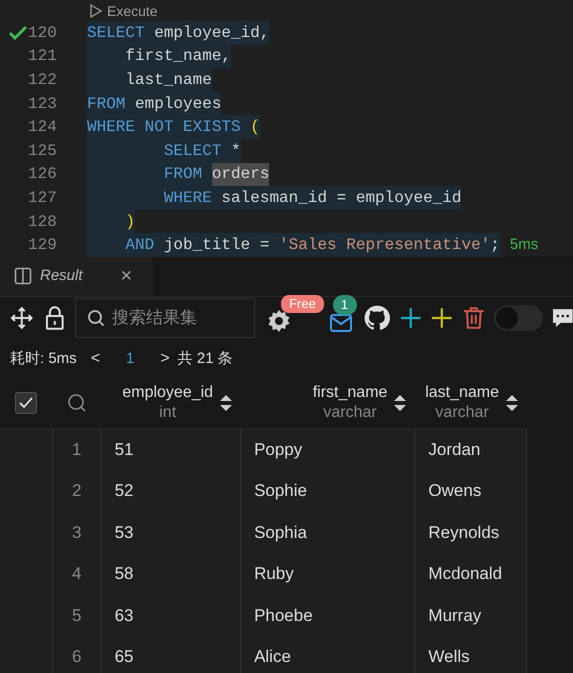  What do you see at coordinates (165, 358) in the screenshot?
I see `next-page-button: >` at bounding box center [165, 358].